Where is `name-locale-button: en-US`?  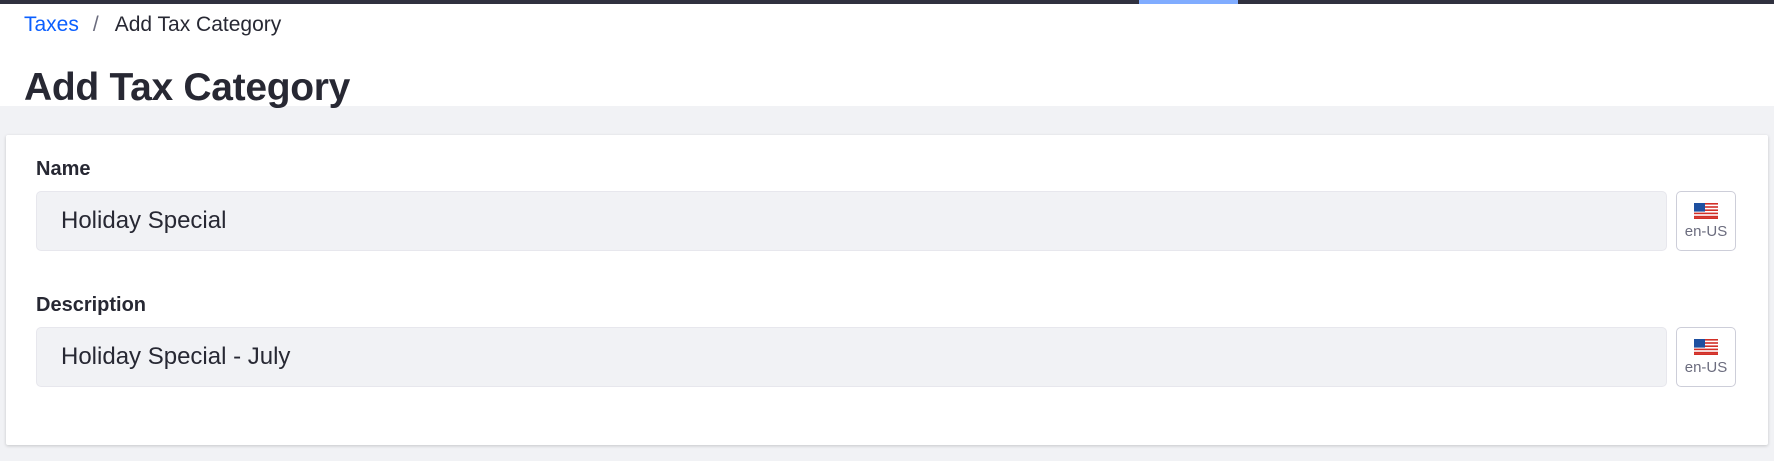
name-locale-button: en-US is located at coordinates (1706, 221).